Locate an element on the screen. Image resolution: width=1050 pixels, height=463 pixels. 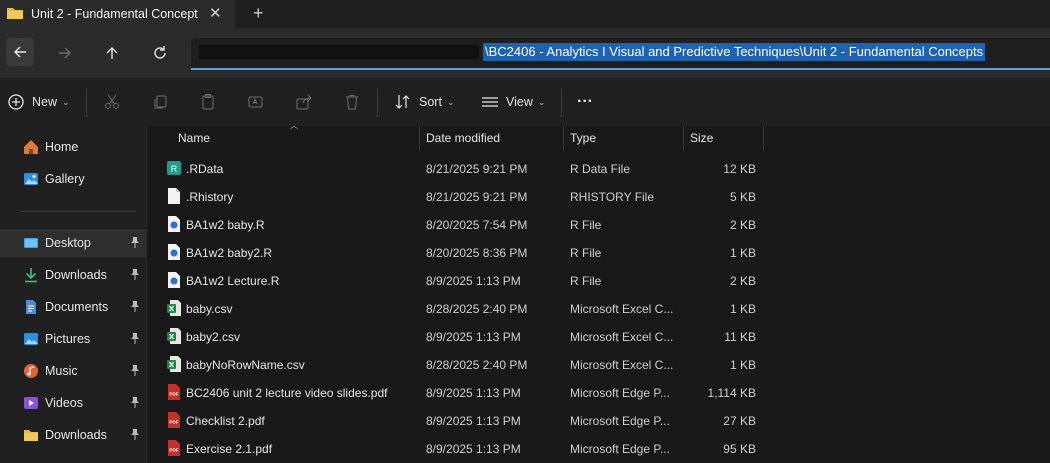
sidebar-item-label: Home is located at coordinates (62, 147).